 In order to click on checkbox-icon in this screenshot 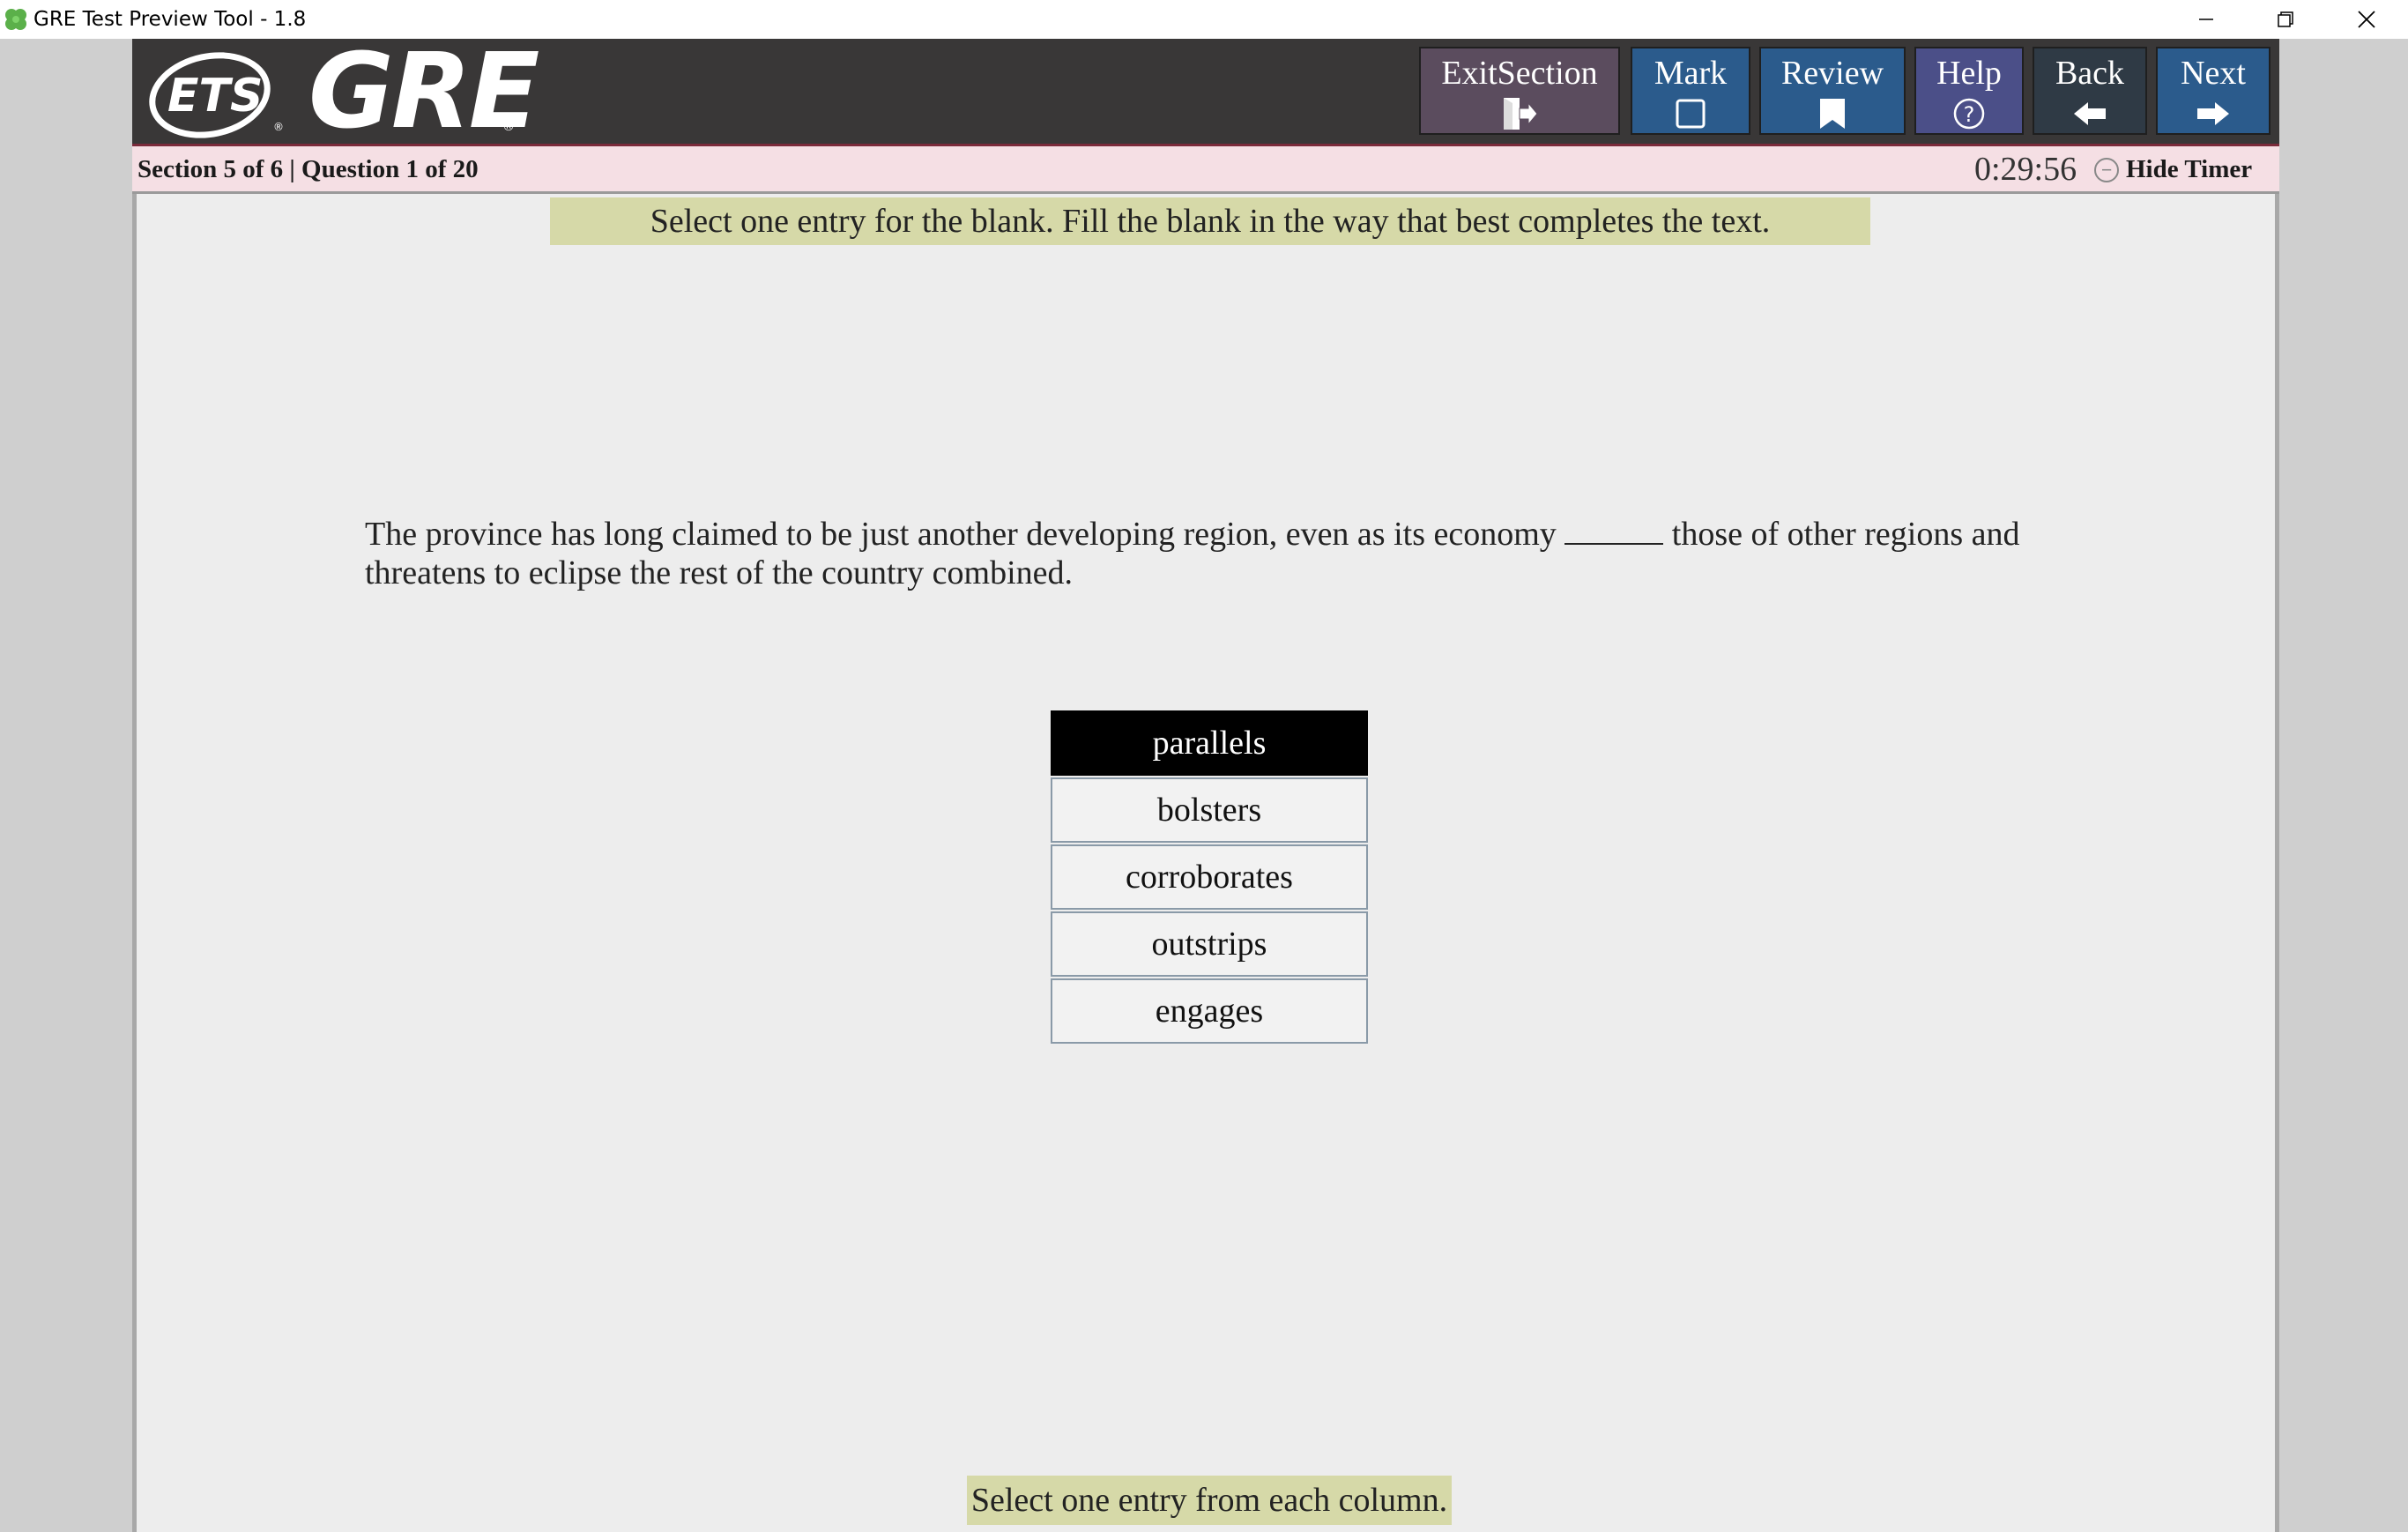, I will do `click(1690, 113)`.